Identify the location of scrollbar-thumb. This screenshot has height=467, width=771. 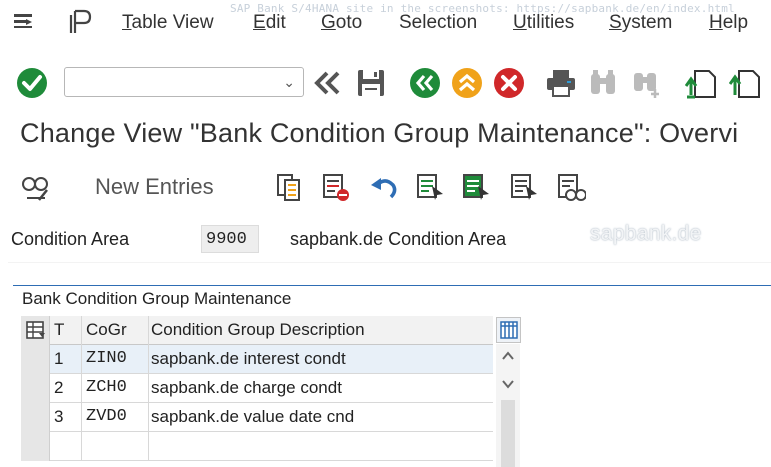
(508, 433).